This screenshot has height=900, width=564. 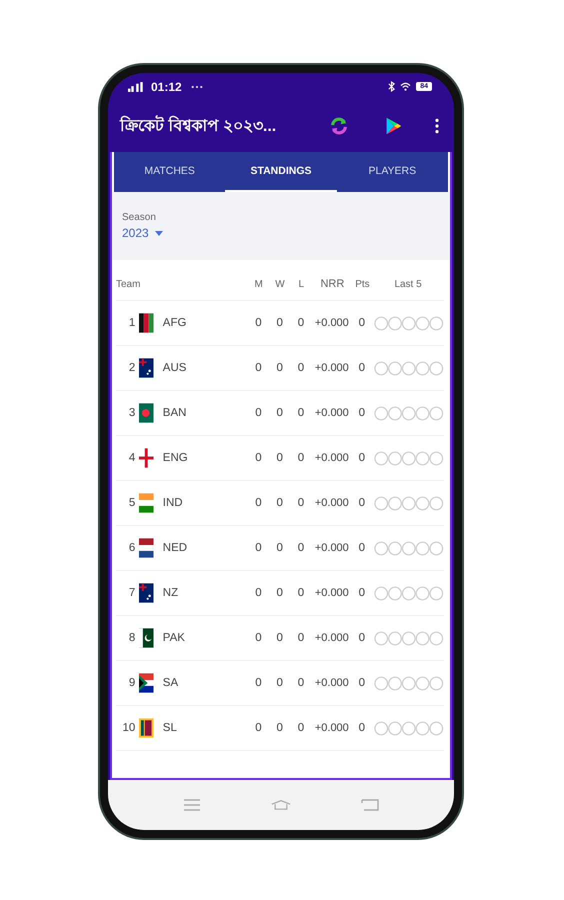 I want to click on refresh-icon, so click(x=339, y=126).